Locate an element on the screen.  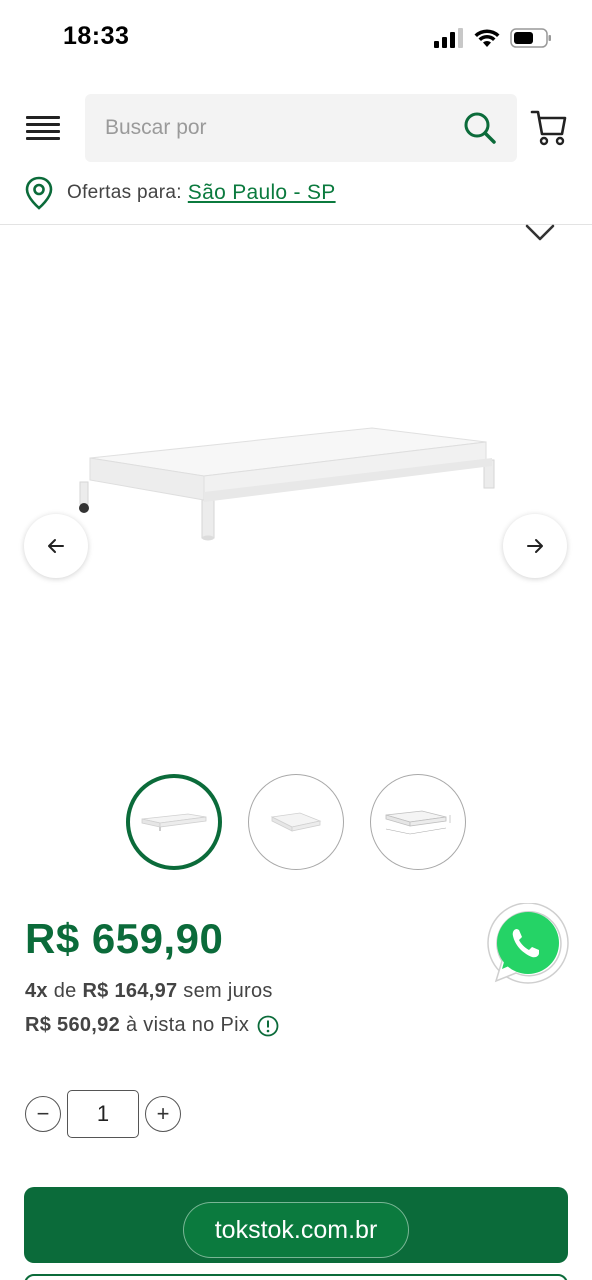
quantity-input: 1 is located at coordinates (103, 1114).